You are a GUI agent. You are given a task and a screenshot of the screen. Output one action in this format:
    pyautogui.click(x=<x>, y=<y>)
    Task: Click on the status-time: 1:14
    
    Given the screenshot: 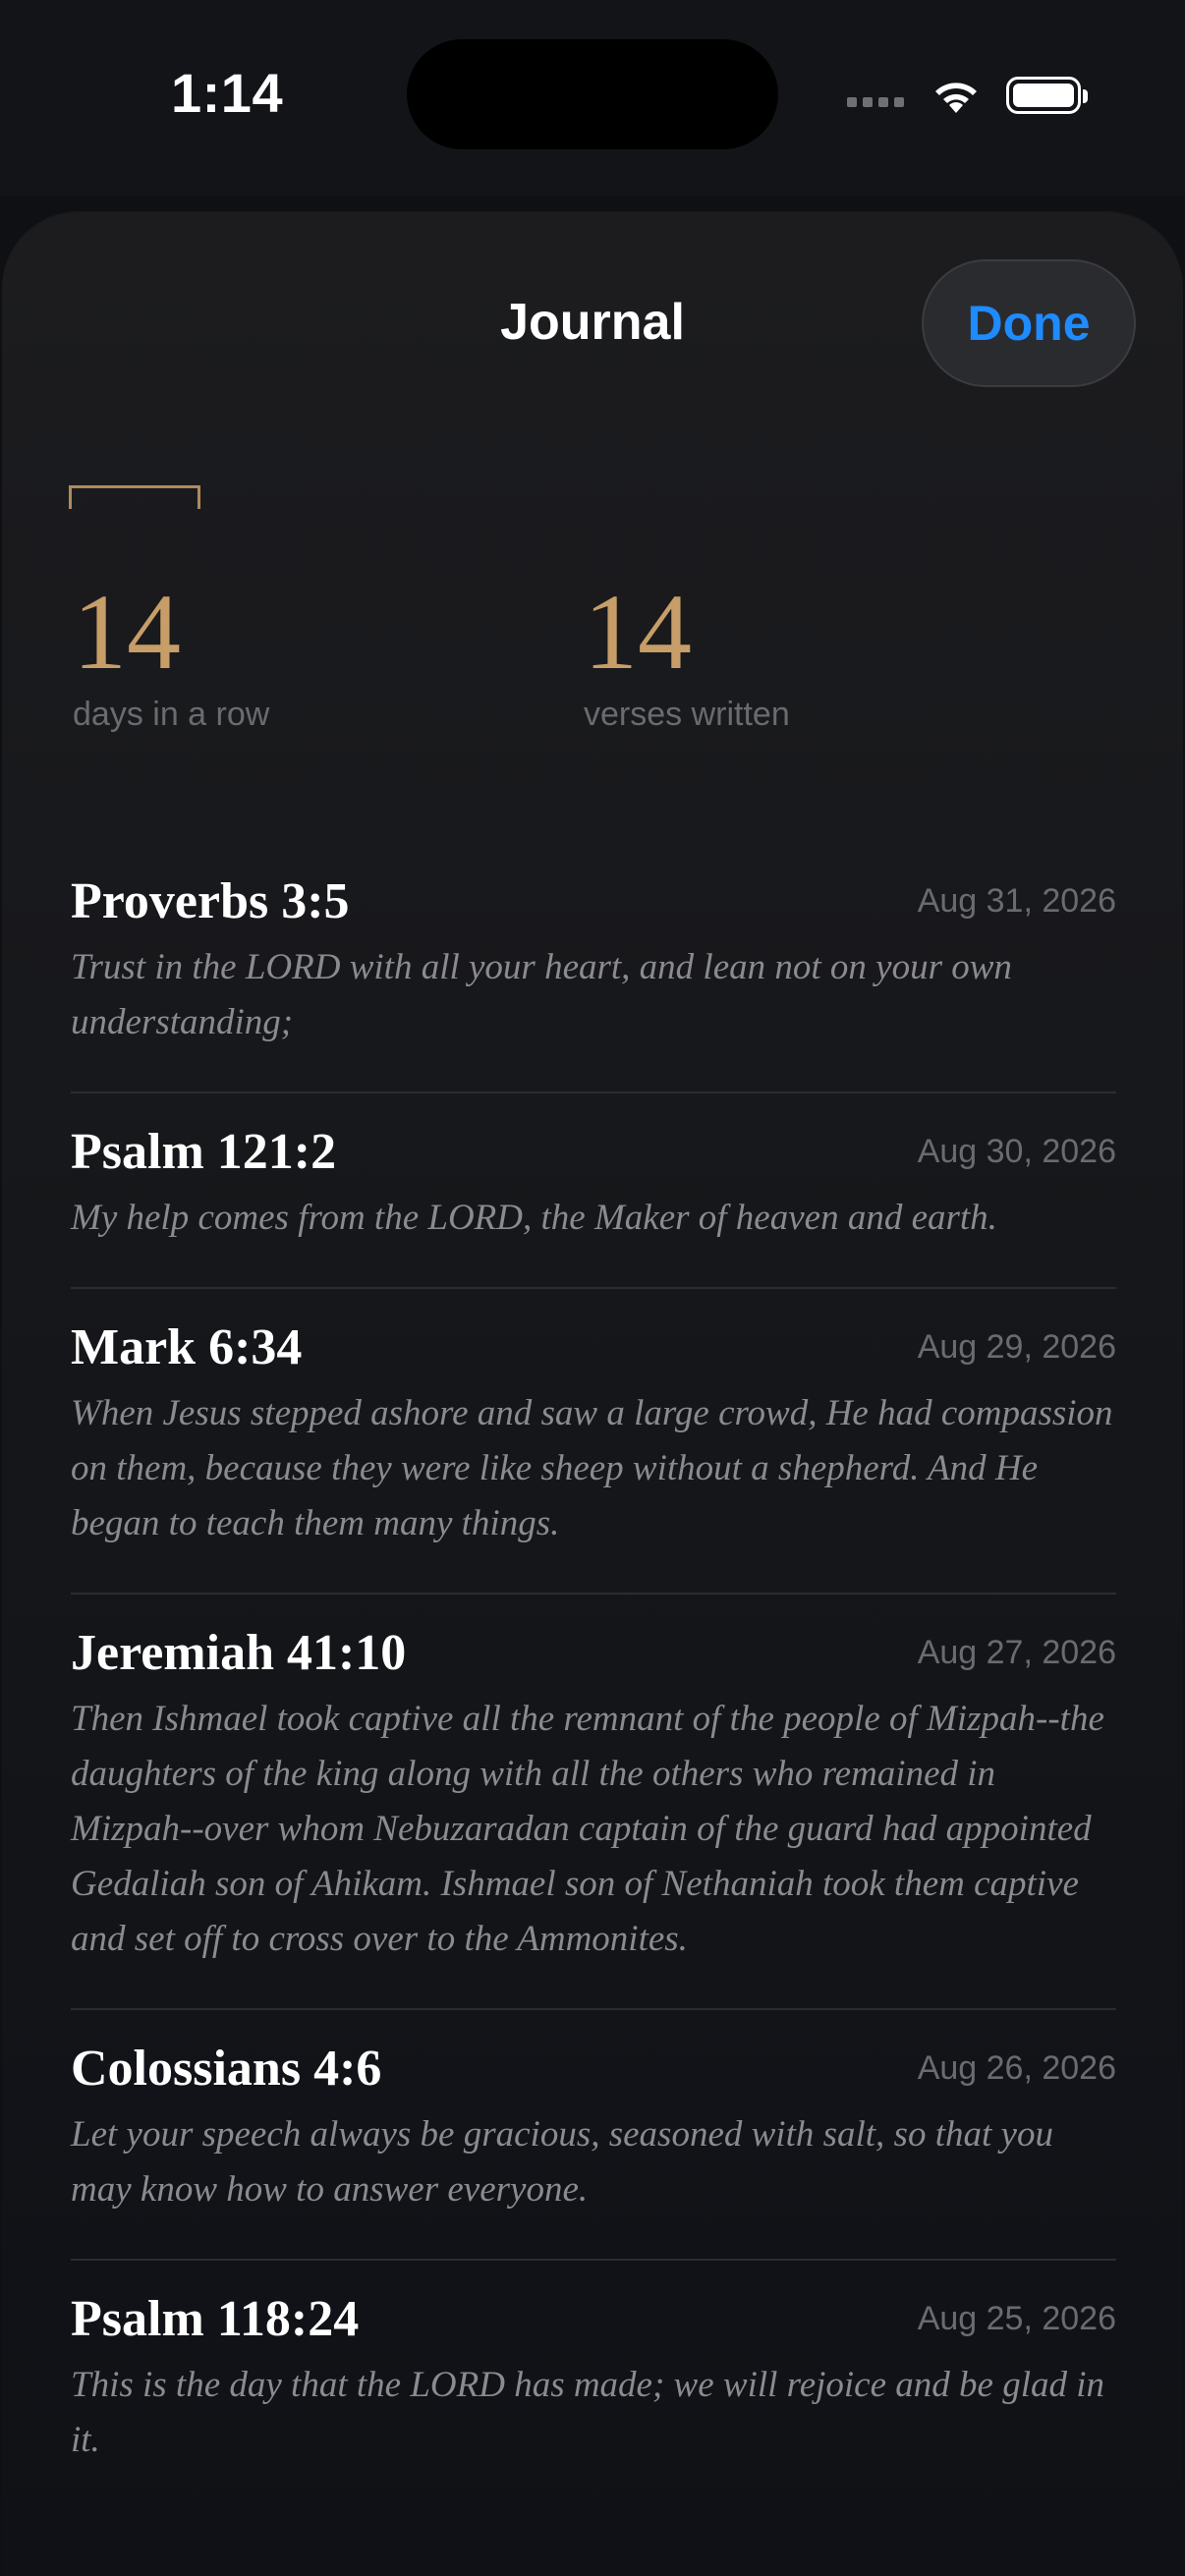 What is the action you would take?
    pyautogui.click(x=228, y=93)
    